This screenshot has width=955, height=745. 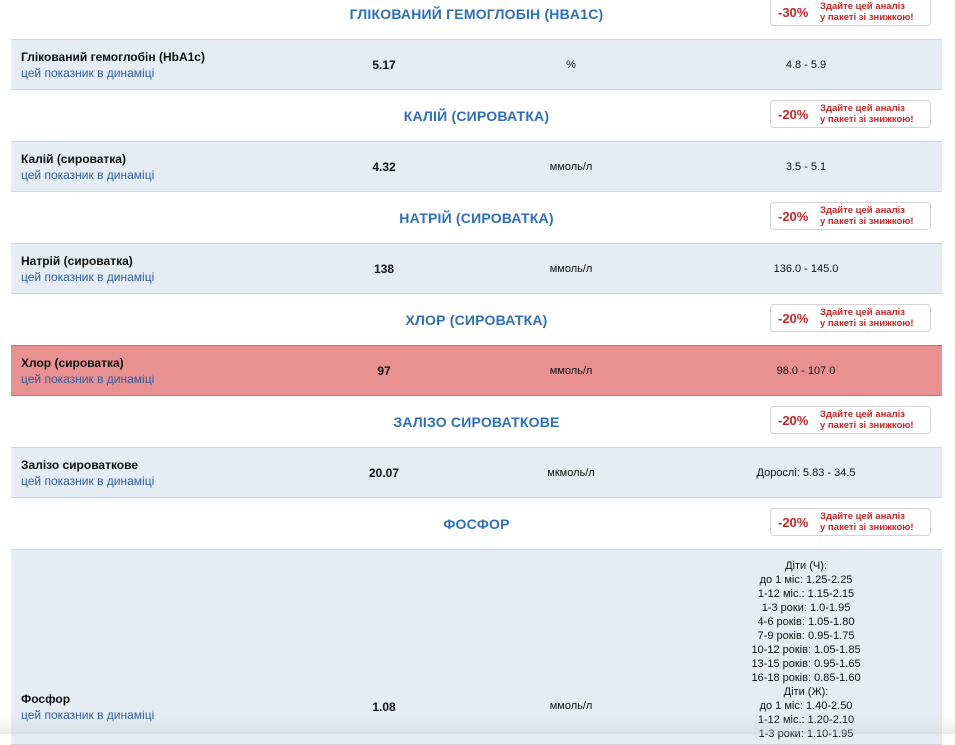 What do you see at coordinates (113, 57) in the screenshot?
I see `test-name: Глікований гемоглобін (HbA1c)` at bounding box center [113, 57].